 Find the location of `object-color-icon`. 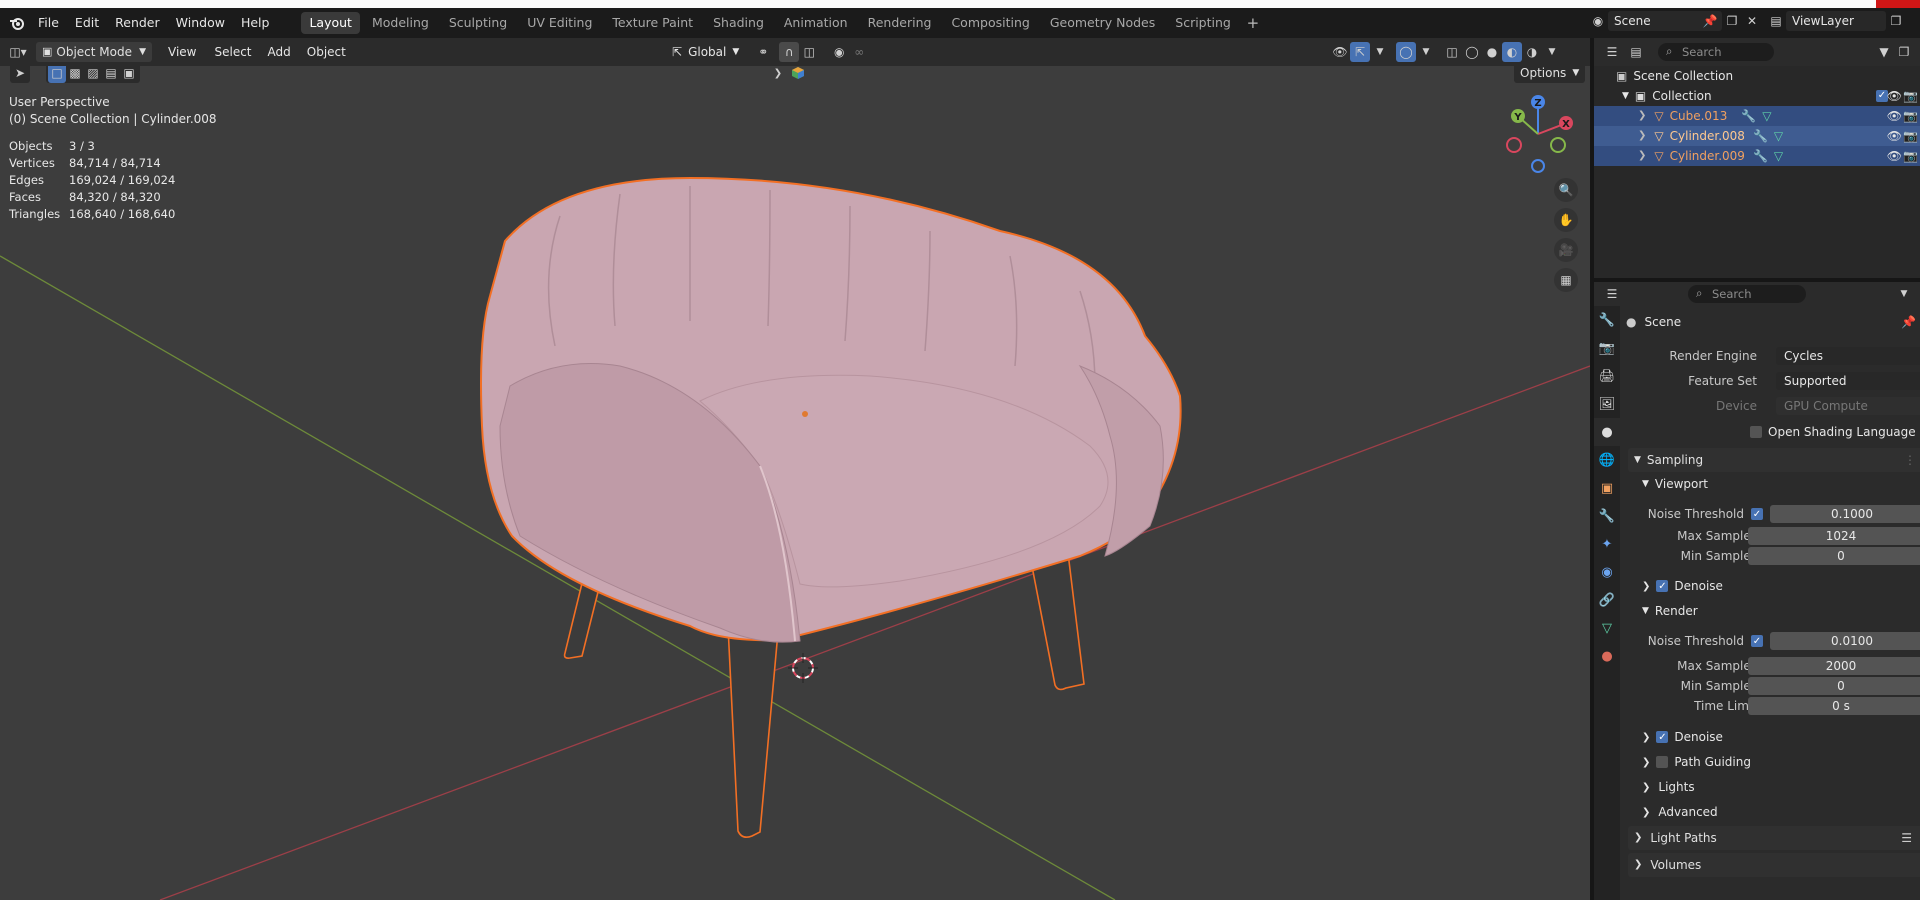

object-color-icon is located at coordinates (798, 74).